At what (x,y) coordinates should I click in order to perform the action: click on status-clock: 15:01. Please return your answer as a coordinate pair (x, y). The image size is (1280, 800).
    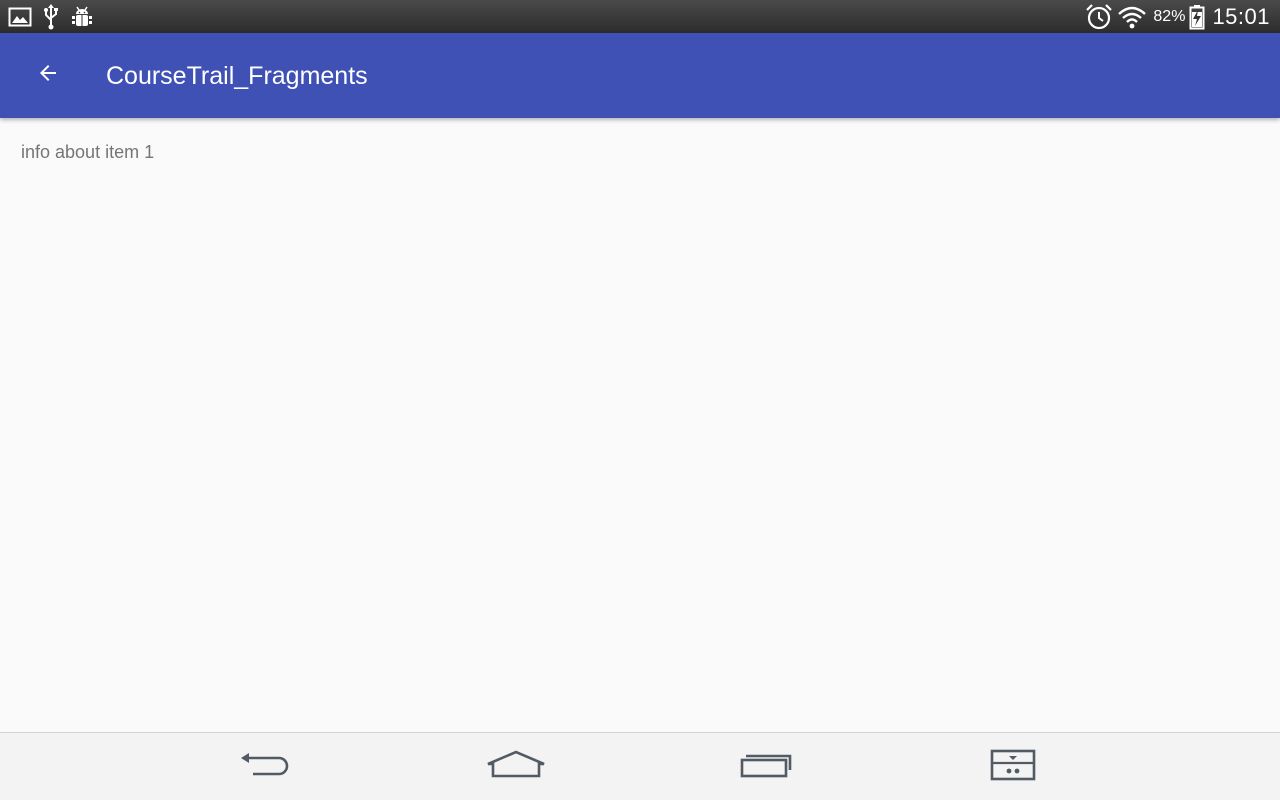
    Looking at the image, I should click on (1241, 16).